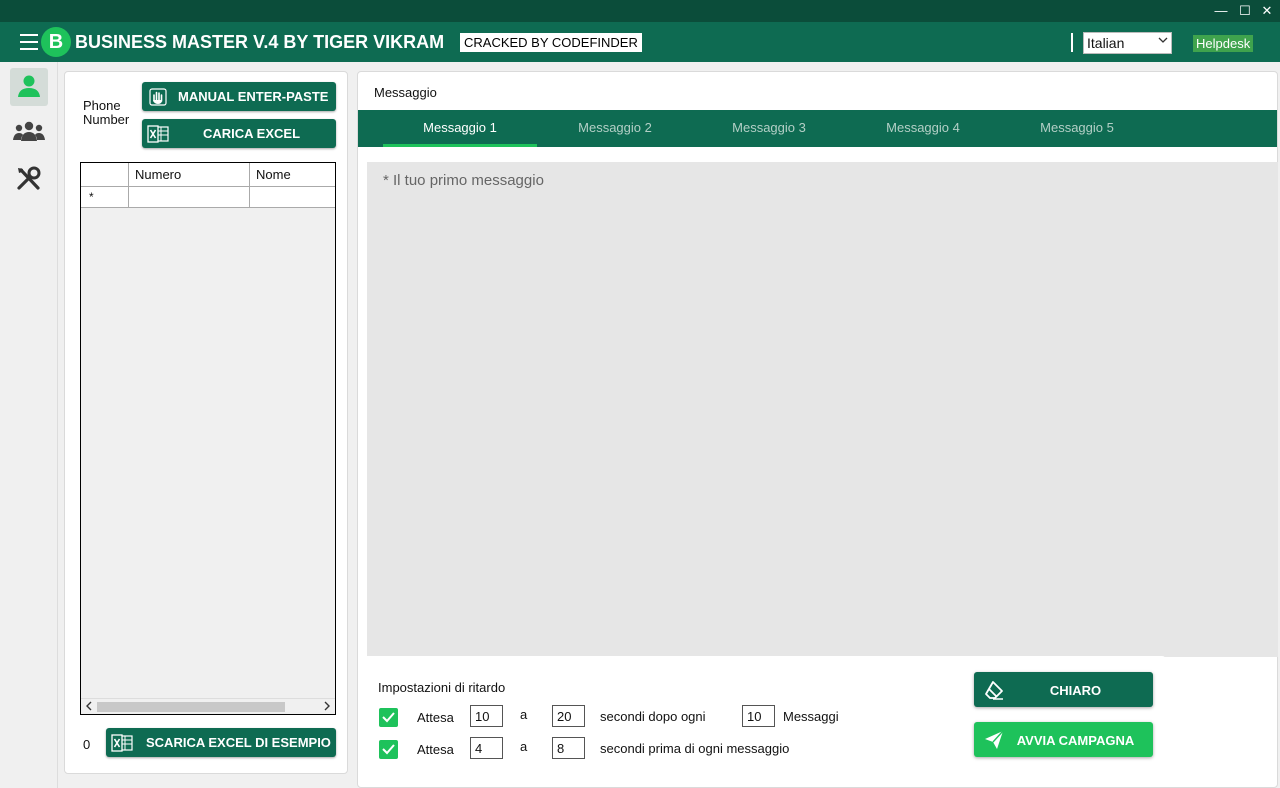 The image size is (1280, 788). What do you see at coordinates (292, 197) in the screenshot?
I see `nome-cell` at bounding box center [292, 197].